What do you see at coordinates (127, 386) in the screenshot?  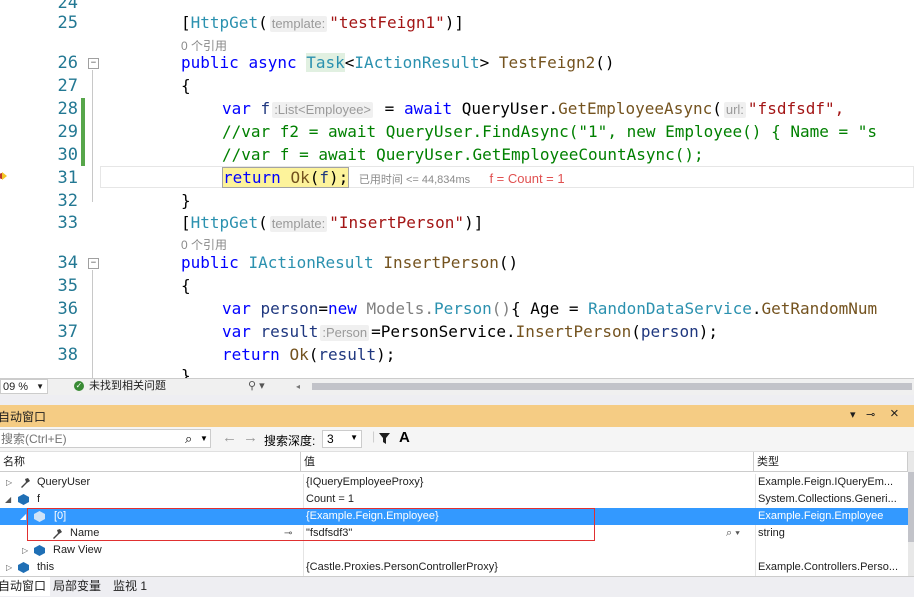 I see `issues-status: 未找到相关问题` at bounding box center [127, 386].